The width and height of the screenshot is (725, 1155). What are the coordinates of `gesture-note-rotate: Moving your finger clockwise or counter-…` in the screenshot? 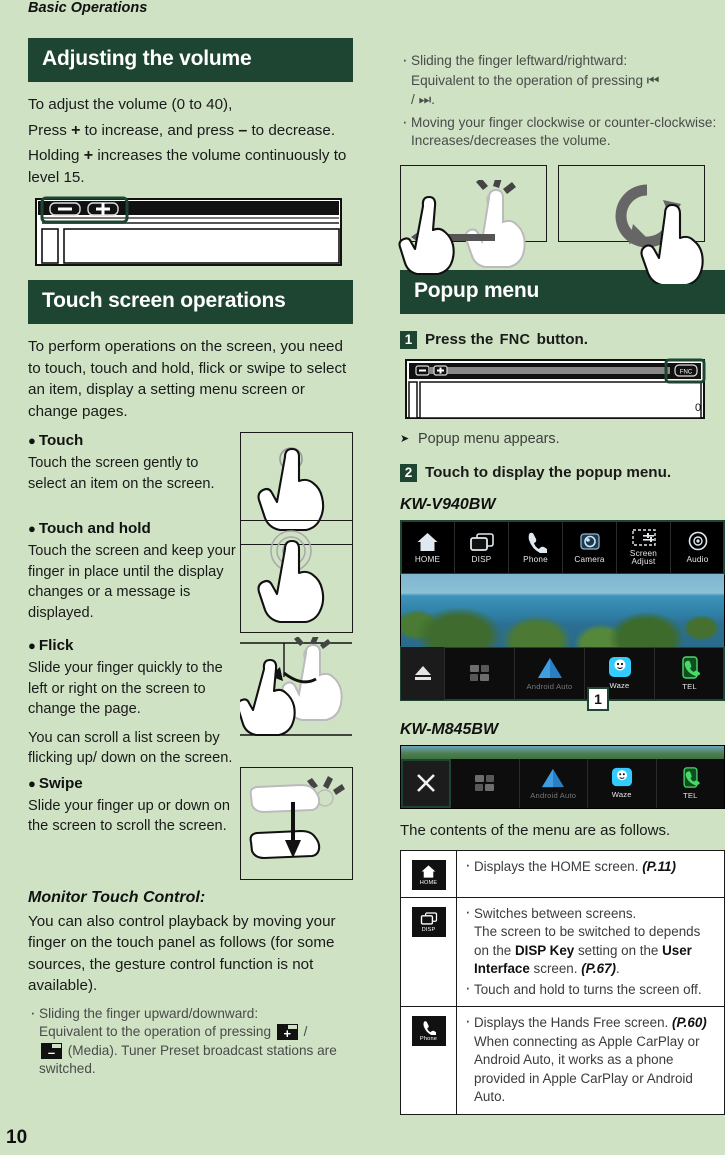 It's located at (562, 132).